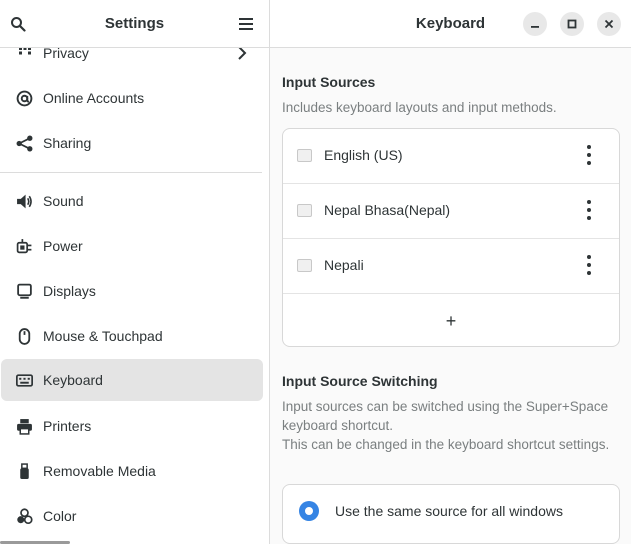 This screenshot has height=544, width=631. Describe the element at coordinates (242, 54) in the screenshot. I see `chevron-right-icon` at that location.